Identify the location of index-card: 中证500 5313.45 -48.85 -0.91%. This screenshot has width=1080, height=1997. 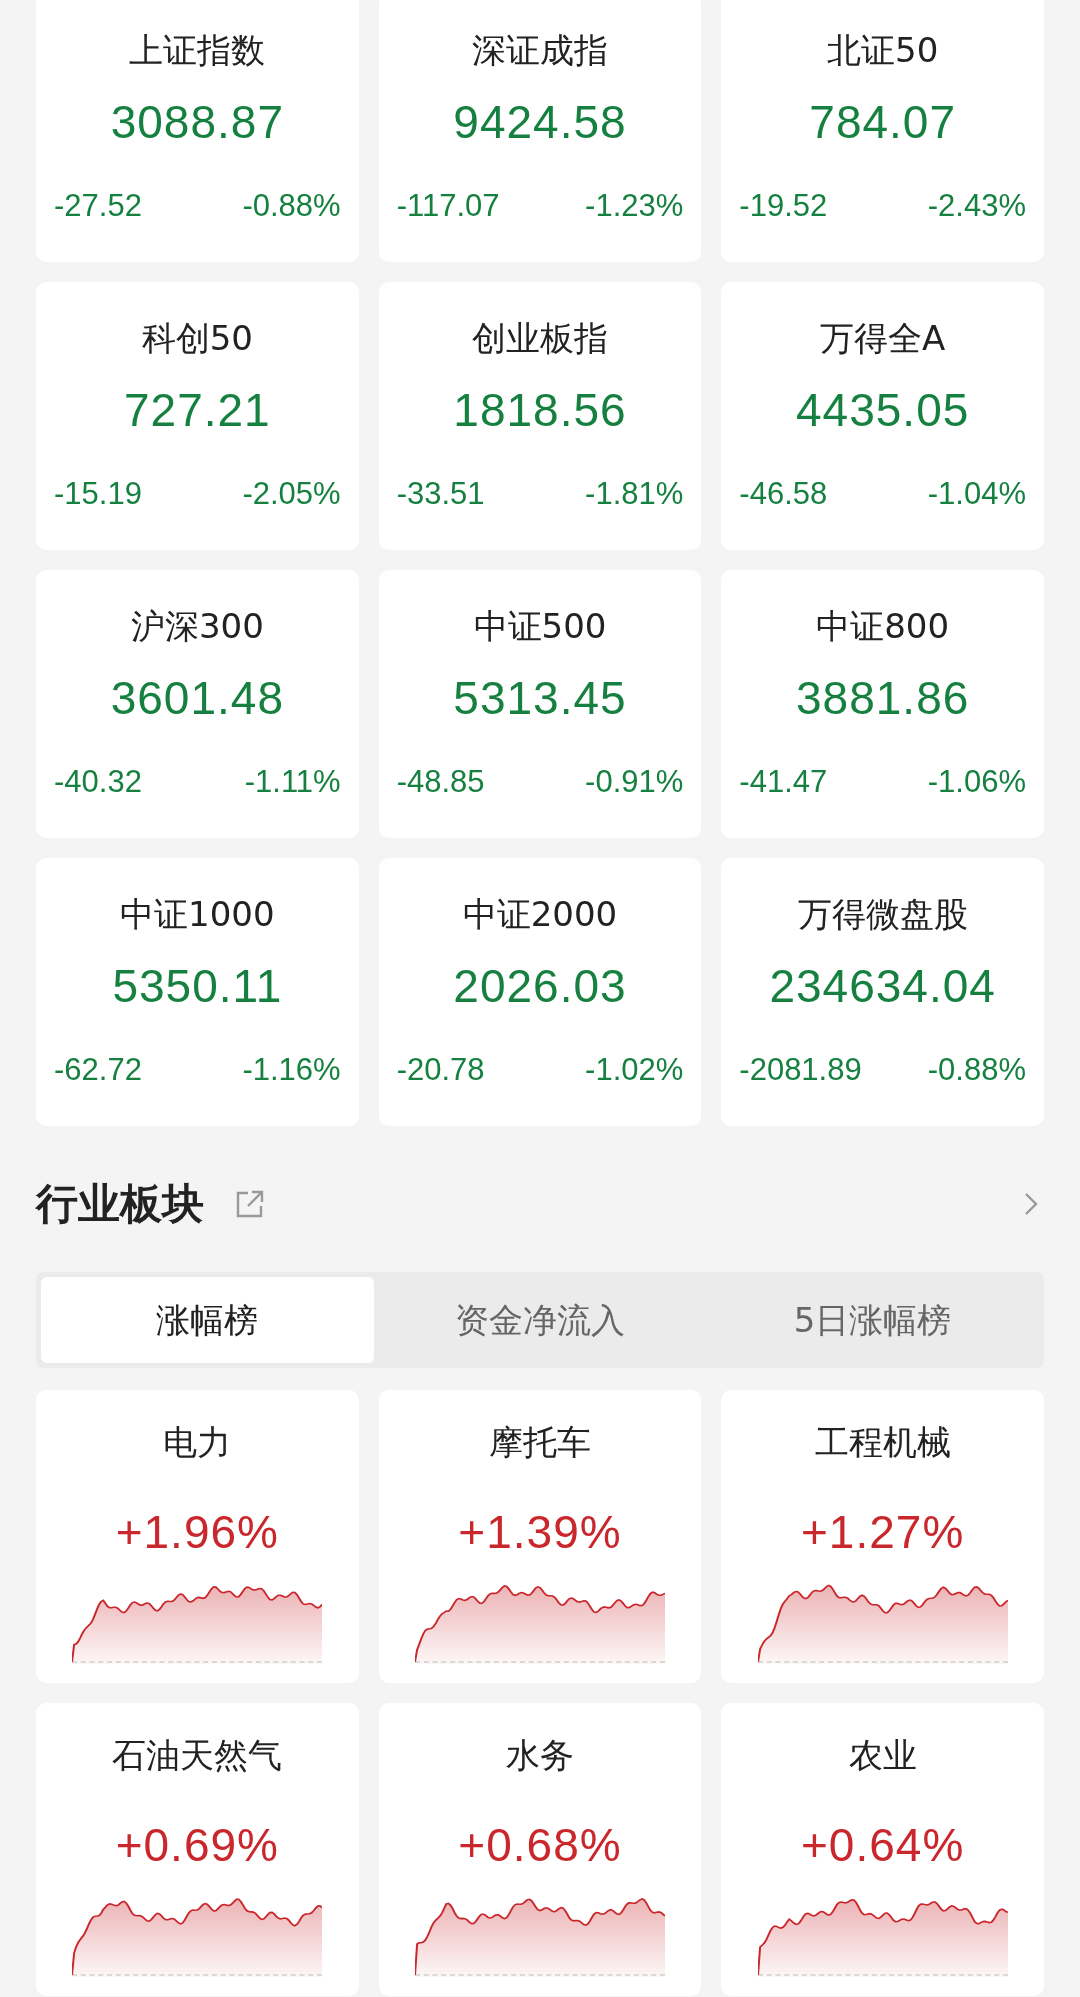
(540, 704).